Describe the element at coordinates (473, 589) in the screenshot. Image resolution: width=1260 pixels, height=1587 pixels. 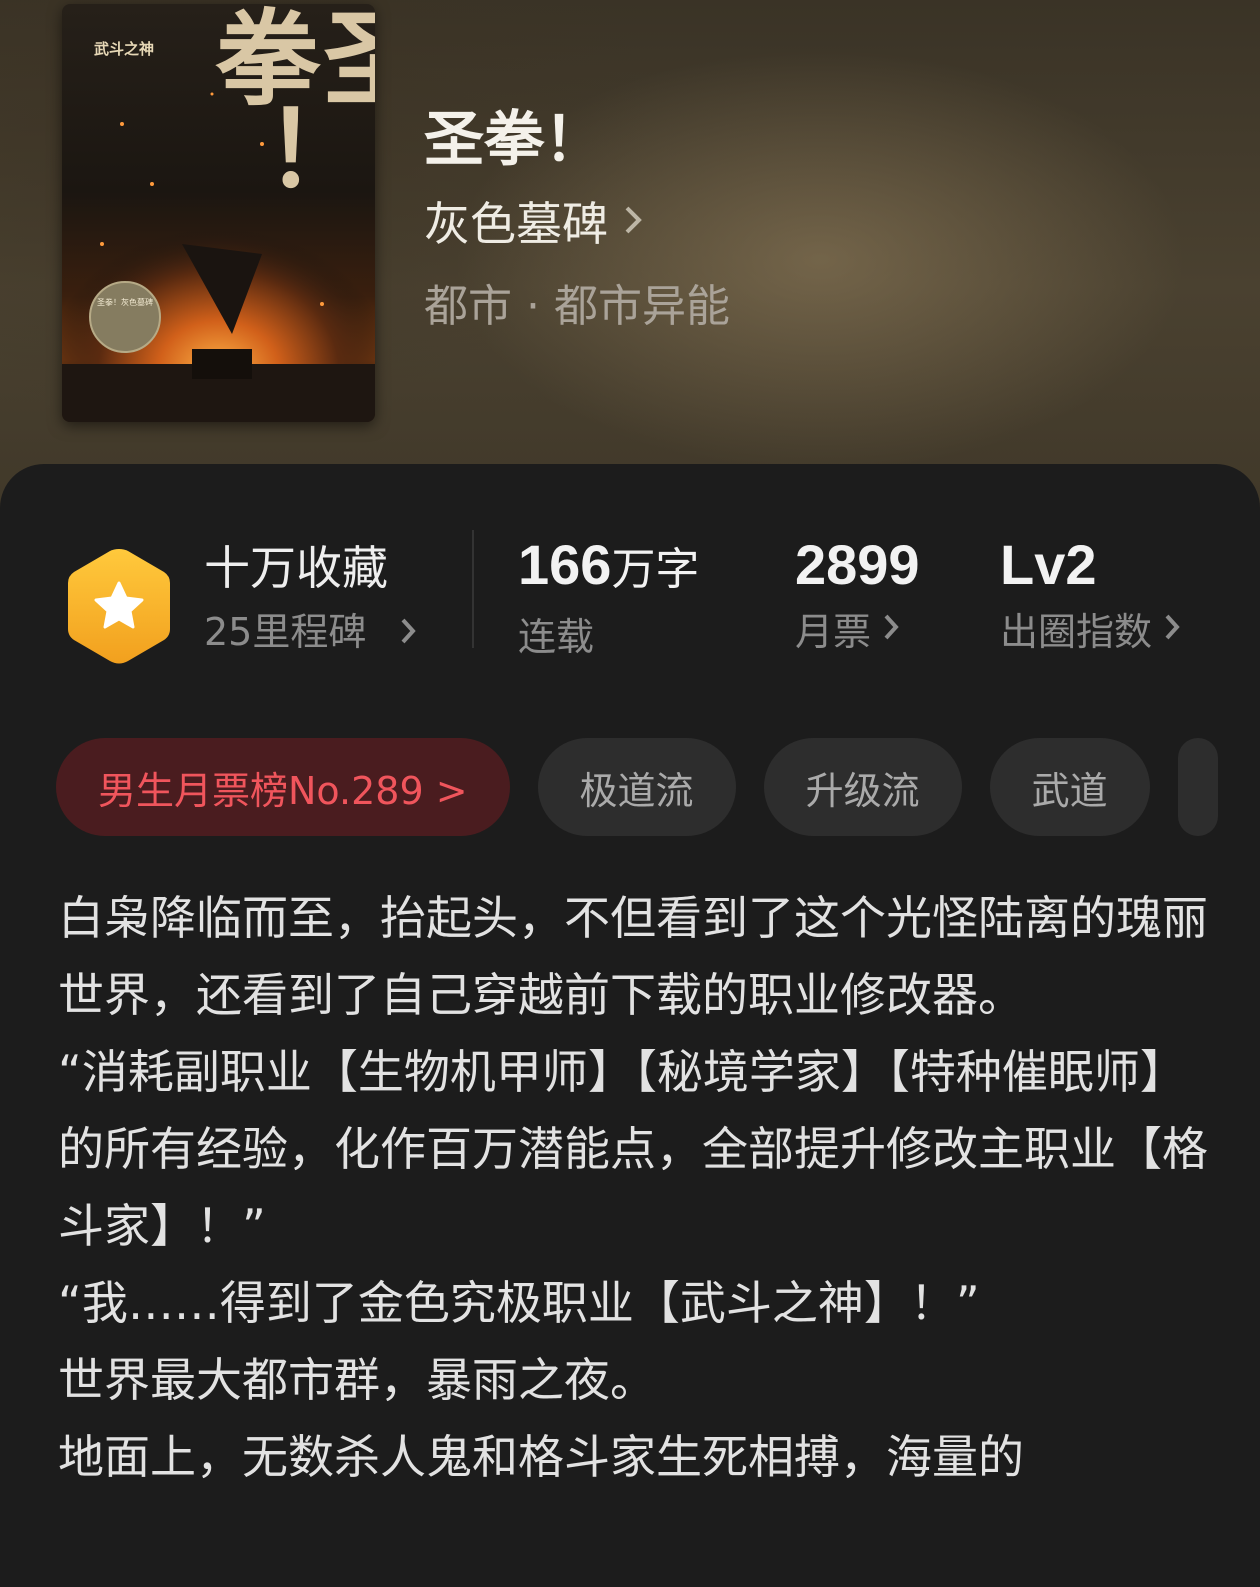
I see `stats-divider` at that location.